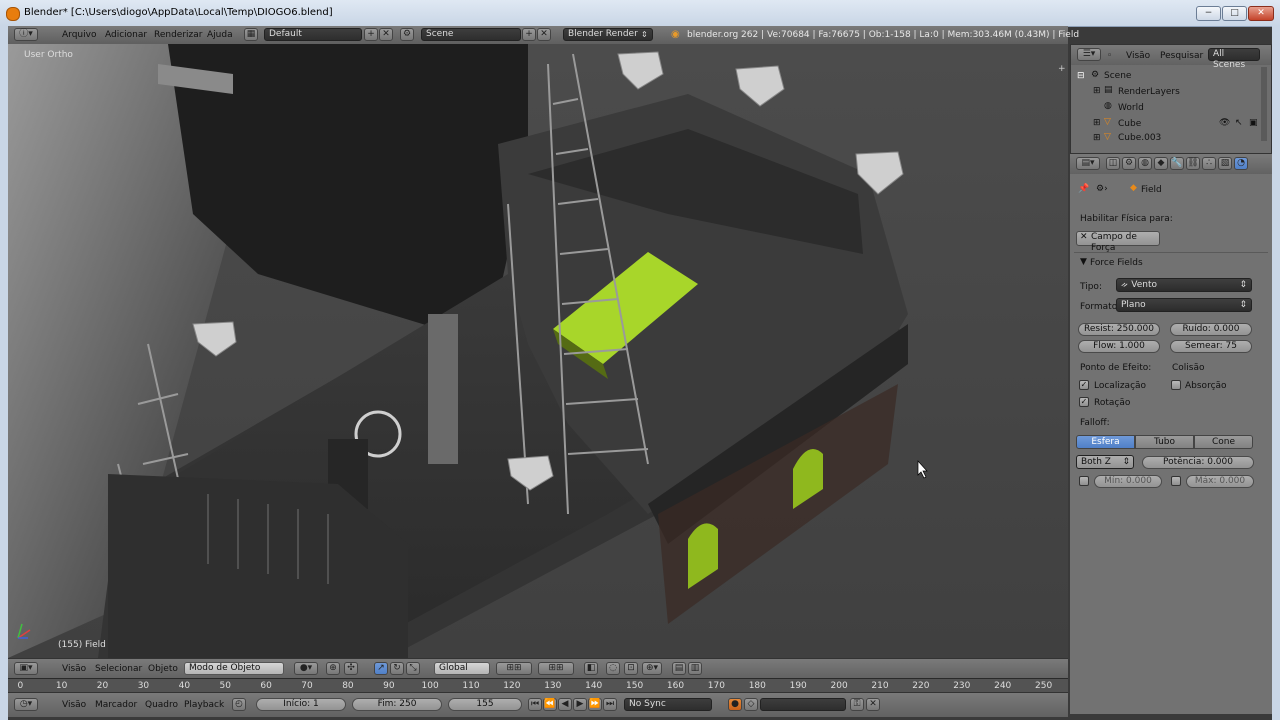 The width and height of the screenshot is (1280, 720). Describe the element at coordinates (735, 704) in the screenshot. I see `record-icon: ●` at that location.